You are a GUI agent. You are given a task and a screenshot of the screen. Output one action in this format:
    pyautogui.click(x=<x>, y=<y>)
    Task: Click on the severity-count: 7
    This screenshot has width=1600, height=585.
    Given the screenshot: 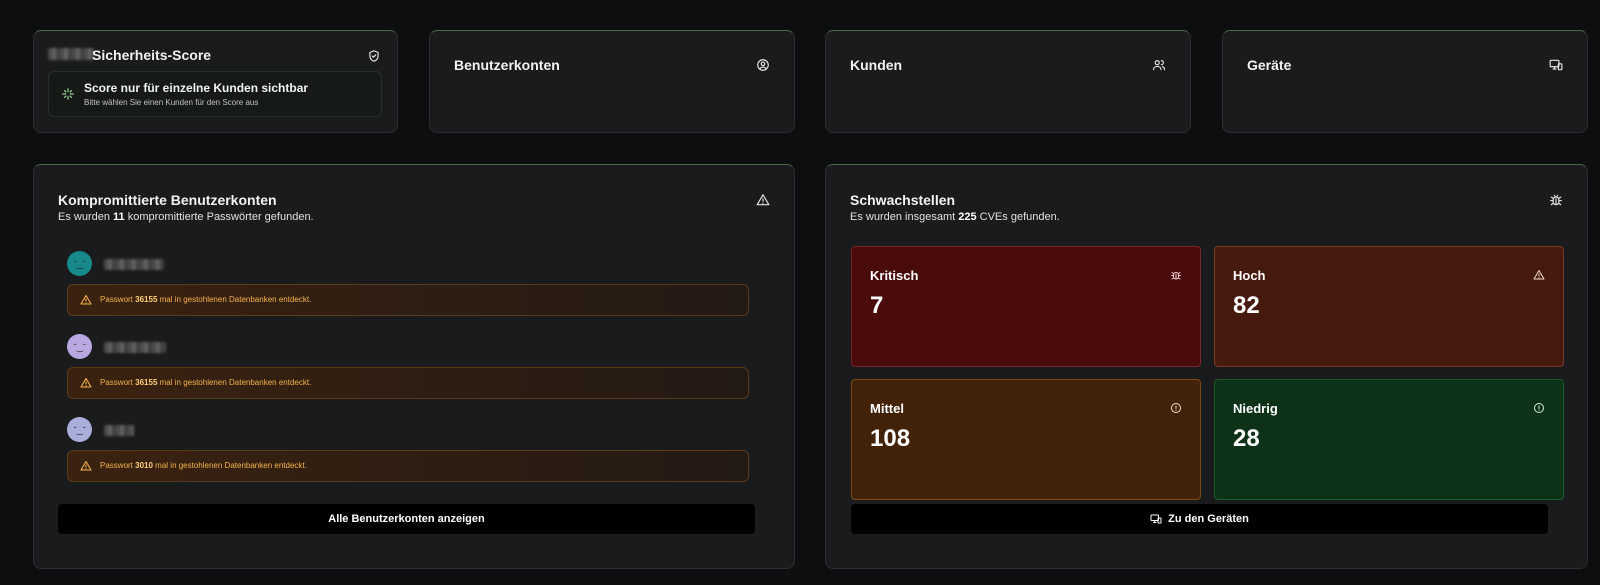 What is the action you would take?
    pyautogui.click(x=877, y=305)
    